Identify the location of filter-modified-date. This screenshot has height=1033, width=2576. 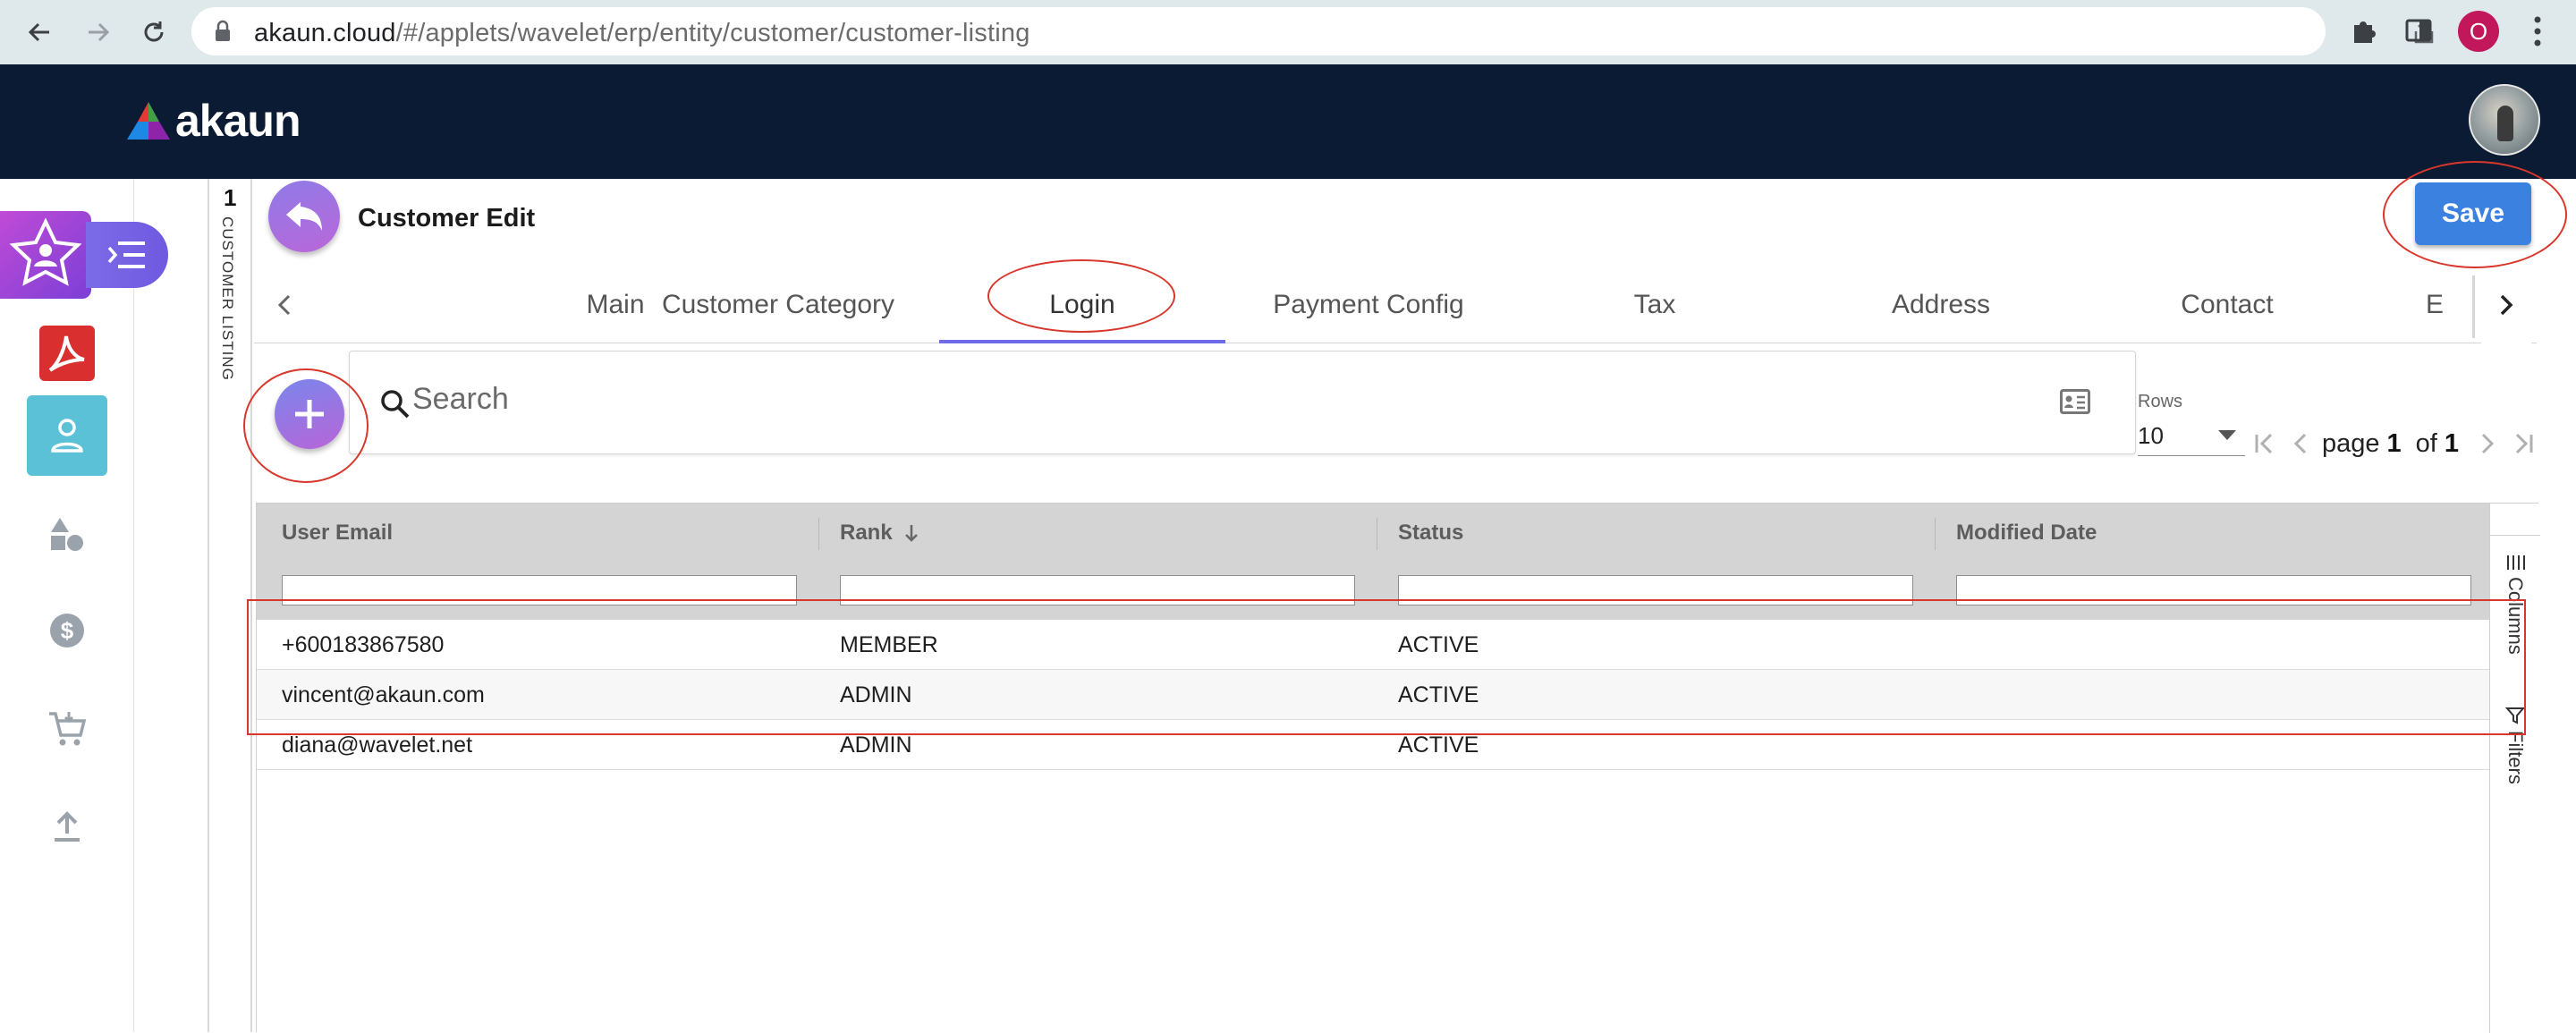
(2213, 590).